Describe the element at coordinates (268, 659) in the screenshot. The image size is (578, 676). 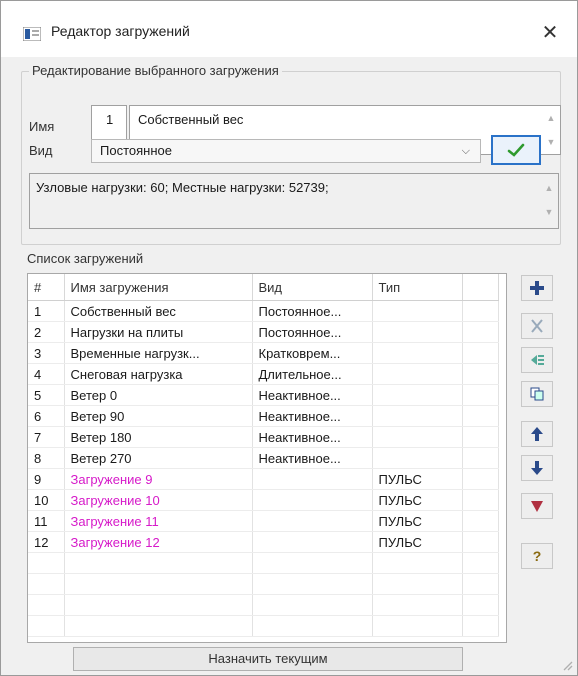
I see `assign-current-button: Назначить текущим` at that location.